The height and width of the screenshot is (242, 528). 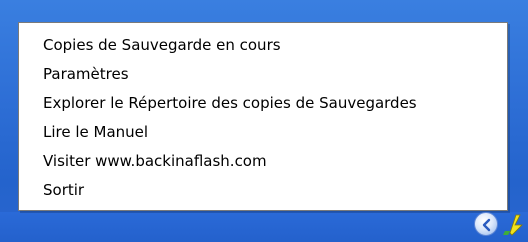 I want to click on menu-item-copies-en-cours: Copies de Sauvegarde en cours, so click(x=263, y=45).